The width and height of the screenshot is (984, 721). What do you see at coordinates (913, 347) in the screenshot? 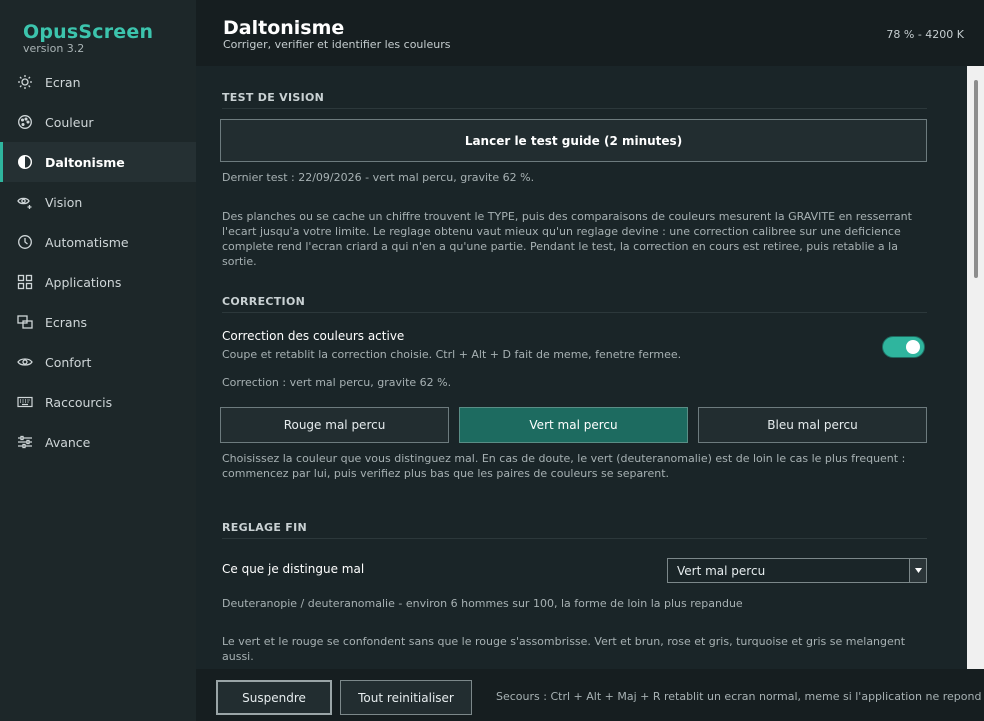
I see `toggle-knob` at bounding box center [913, 347].